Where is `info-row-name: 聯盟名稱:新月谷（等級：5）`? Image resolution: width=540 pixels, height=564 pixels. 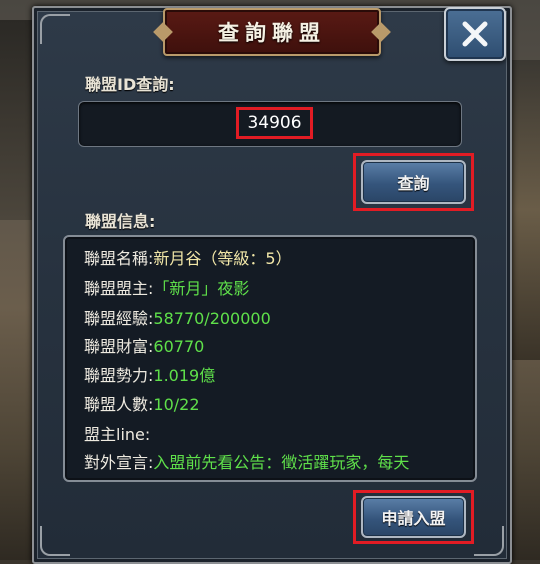 info-row-name: 聯盟名稱:新月谷（等級：5） is located at coordinates (188, 257).